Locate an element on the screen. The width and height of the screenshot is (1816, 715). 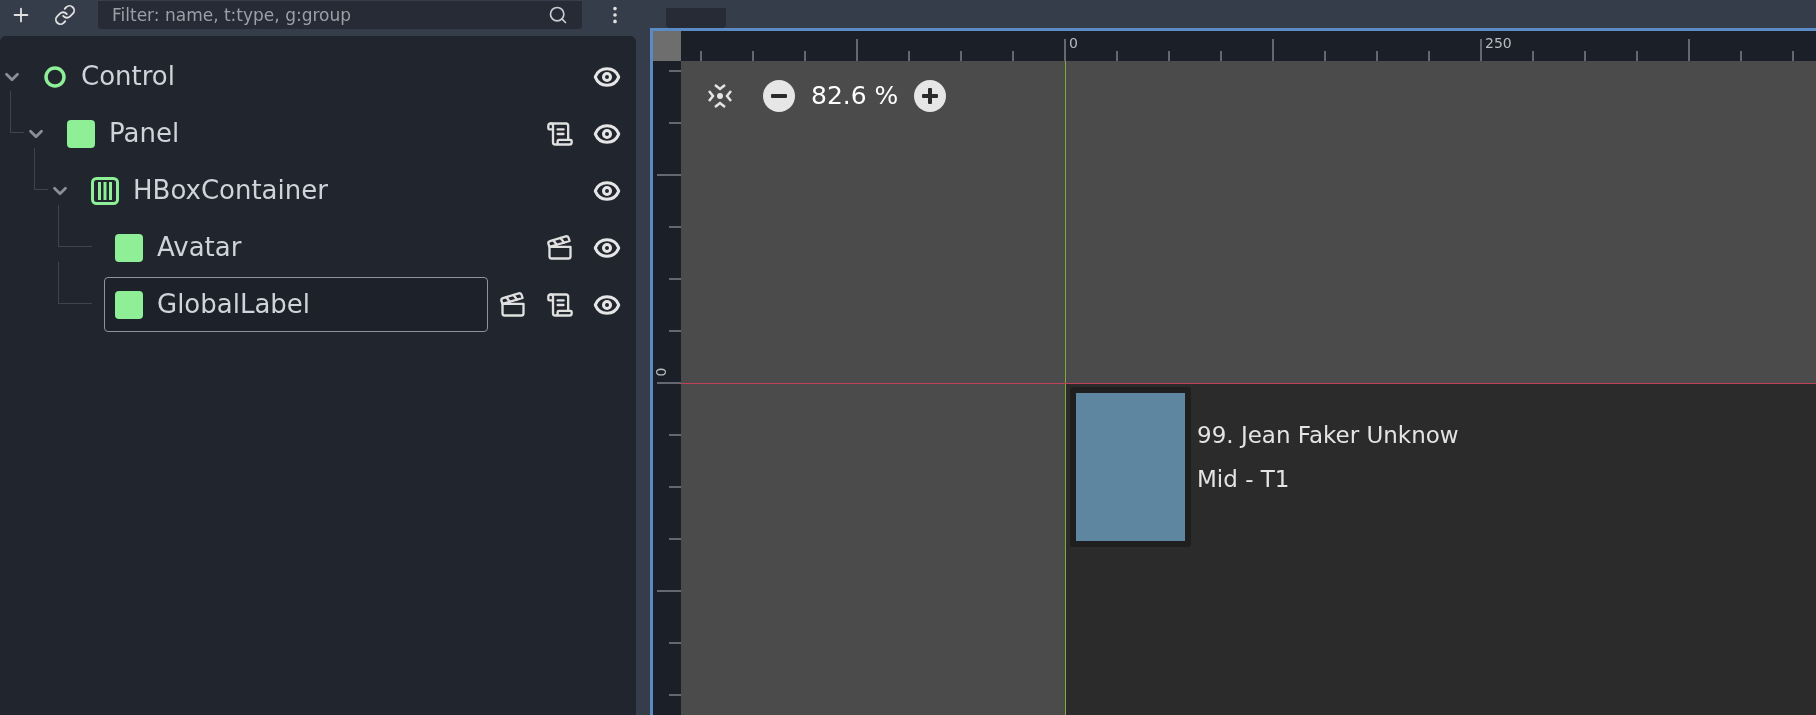
tree-item: GlobalLabel is located at coordinates (296, 304).